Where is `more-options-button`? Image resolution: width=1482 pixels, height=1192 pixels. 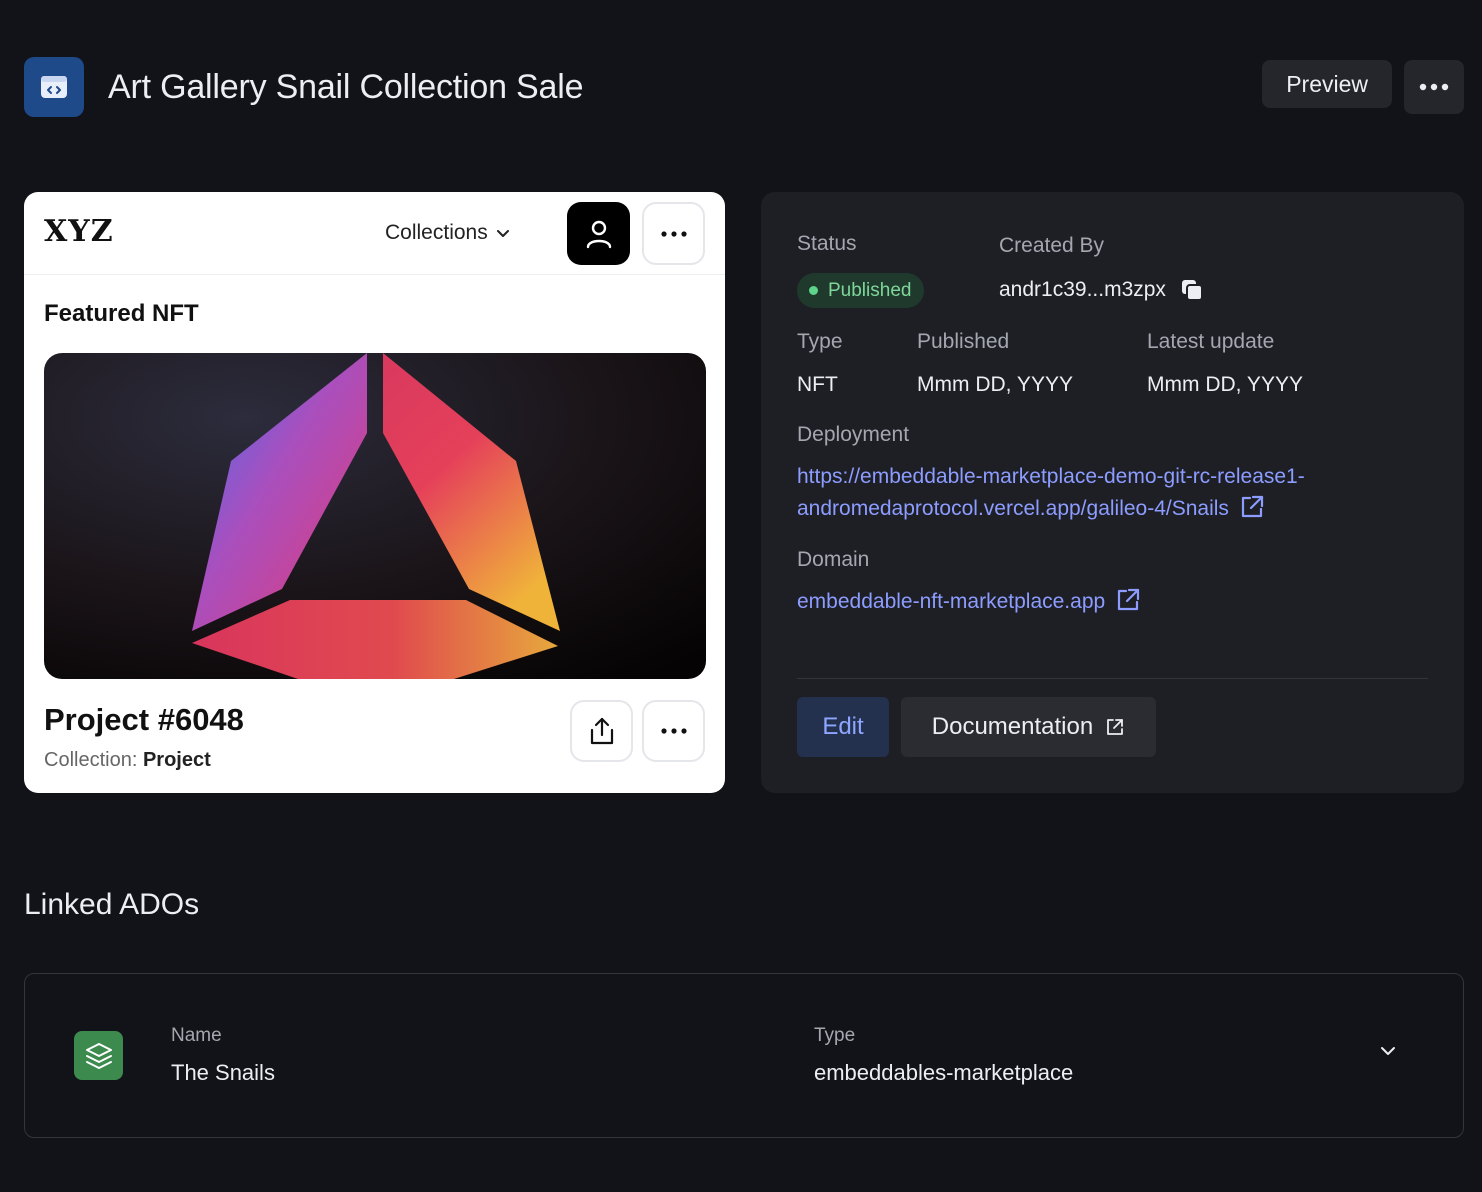 more-options-button is located at coordinates (1434, 87).